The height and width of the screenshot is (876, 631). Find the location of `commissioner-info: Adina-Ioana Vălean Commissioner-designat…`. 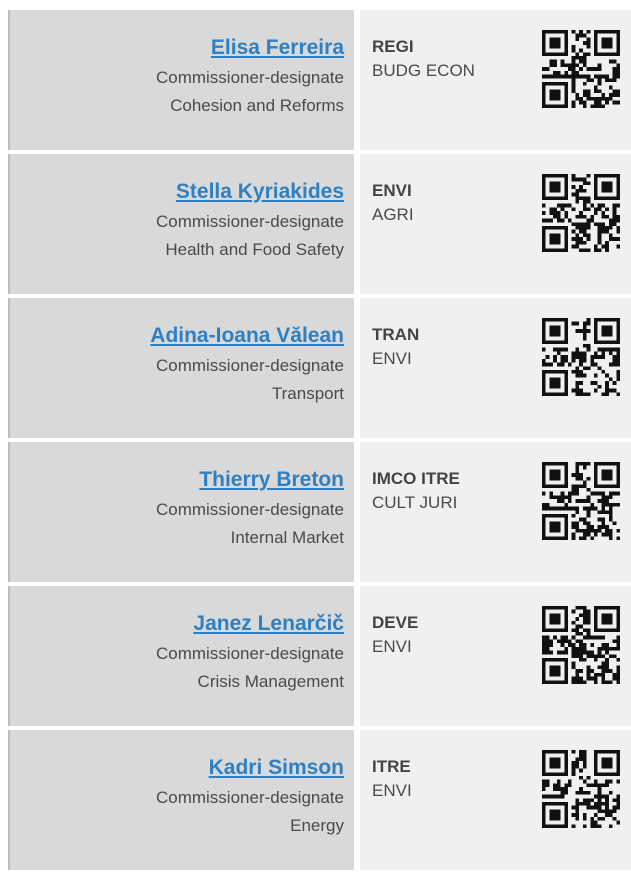

commissioner-info: Adina-Ioana Vălean Commissioner-designat… is located at coordinates (181, 368).